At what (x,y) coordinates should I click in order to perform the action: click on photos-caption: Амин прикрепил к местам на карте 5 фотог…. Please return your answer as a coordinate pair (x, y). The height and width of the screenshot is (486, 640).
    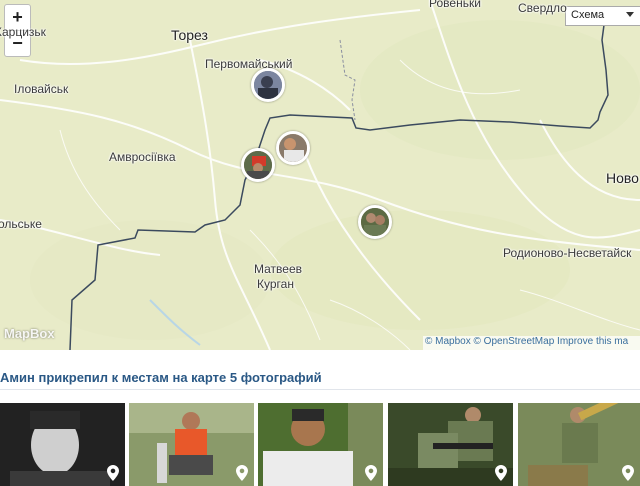
    Looking at the image, I should click on (161, 377).